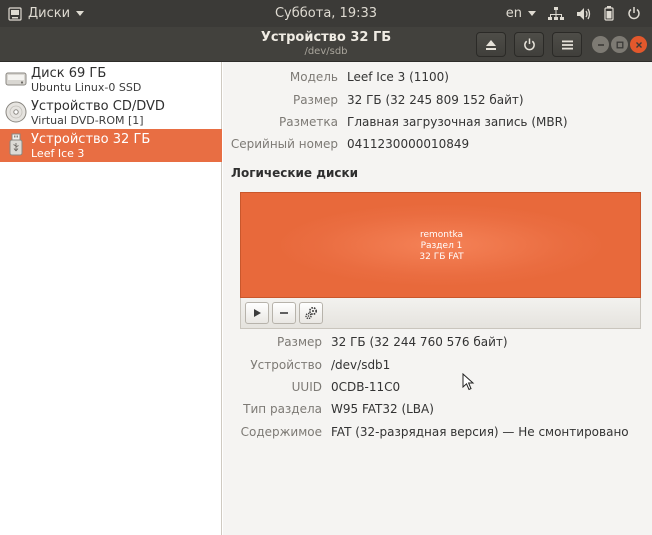 The width and height of the screenshot is (652, 535). What do you see at coordinates (609, 13) in the screenshot?
I see `battery-icon` at bounding box center [609, 13].